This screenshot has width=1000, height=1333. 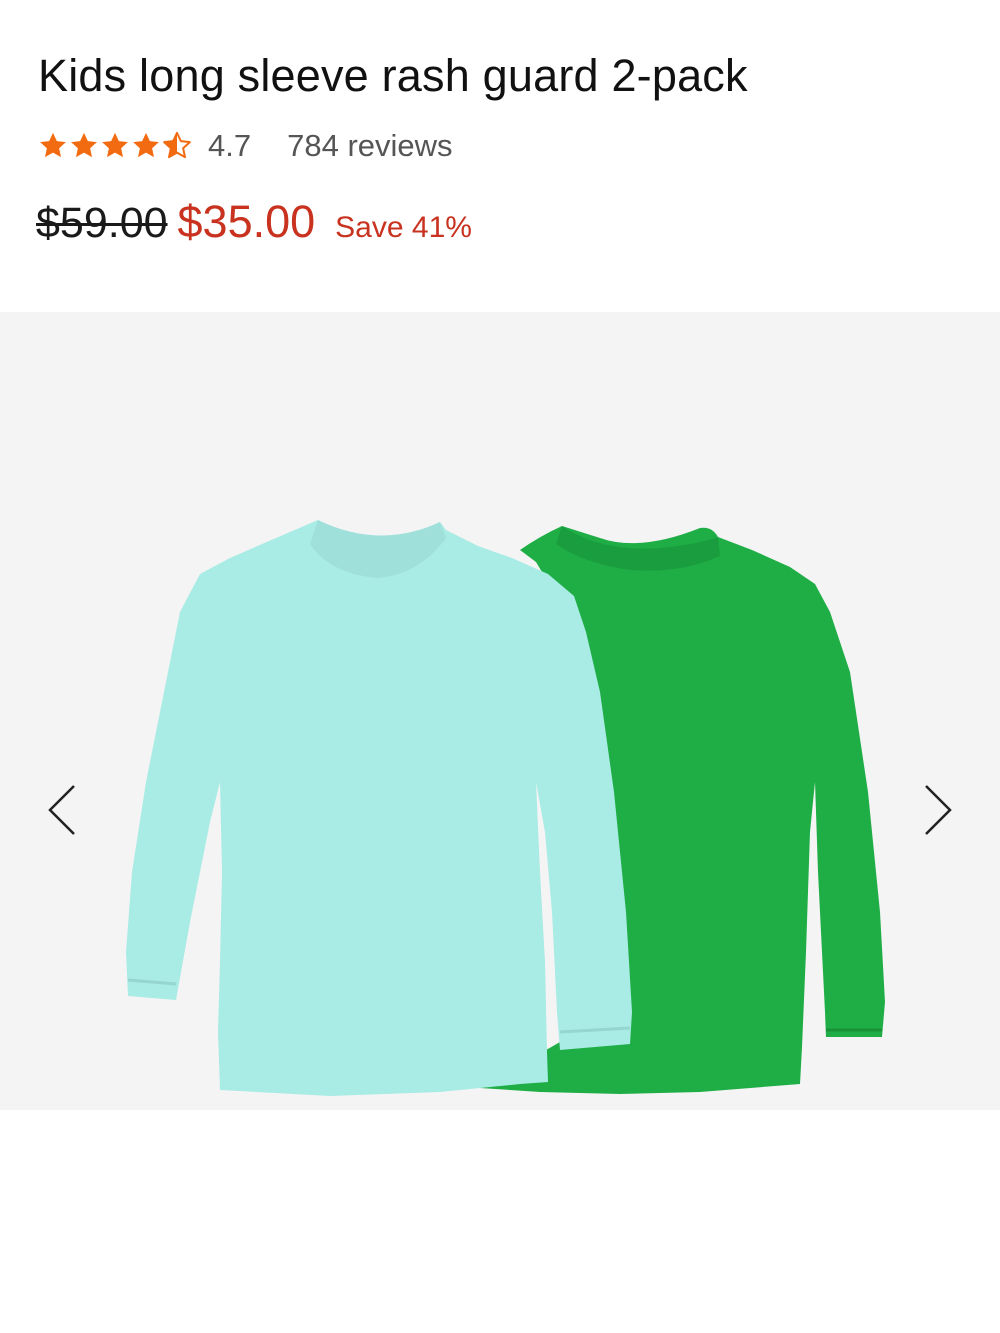 I want to click on savings-label: Save 41%, so click(x=403, y=227).